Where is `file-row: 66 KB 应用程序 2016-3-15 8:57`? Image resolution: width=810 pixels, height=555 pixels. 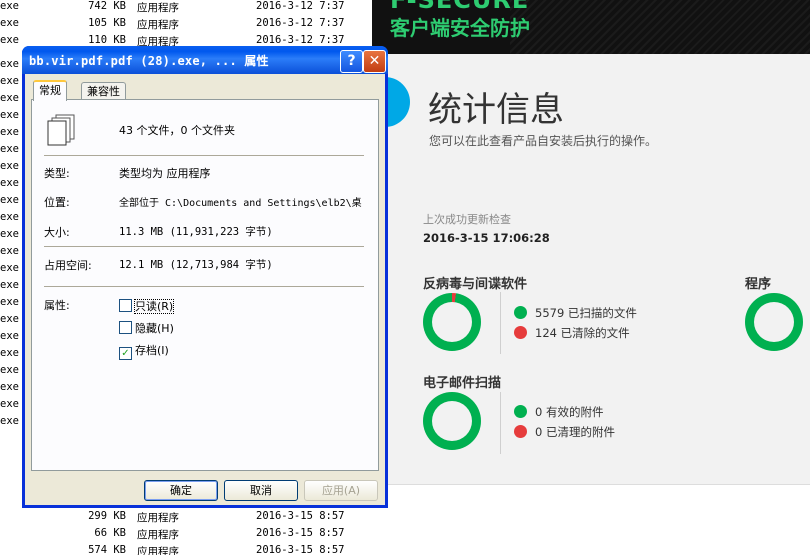 file-row: 66 KB 应用程序 2016-3-15 8:57 is located at coordinates (186, 535).